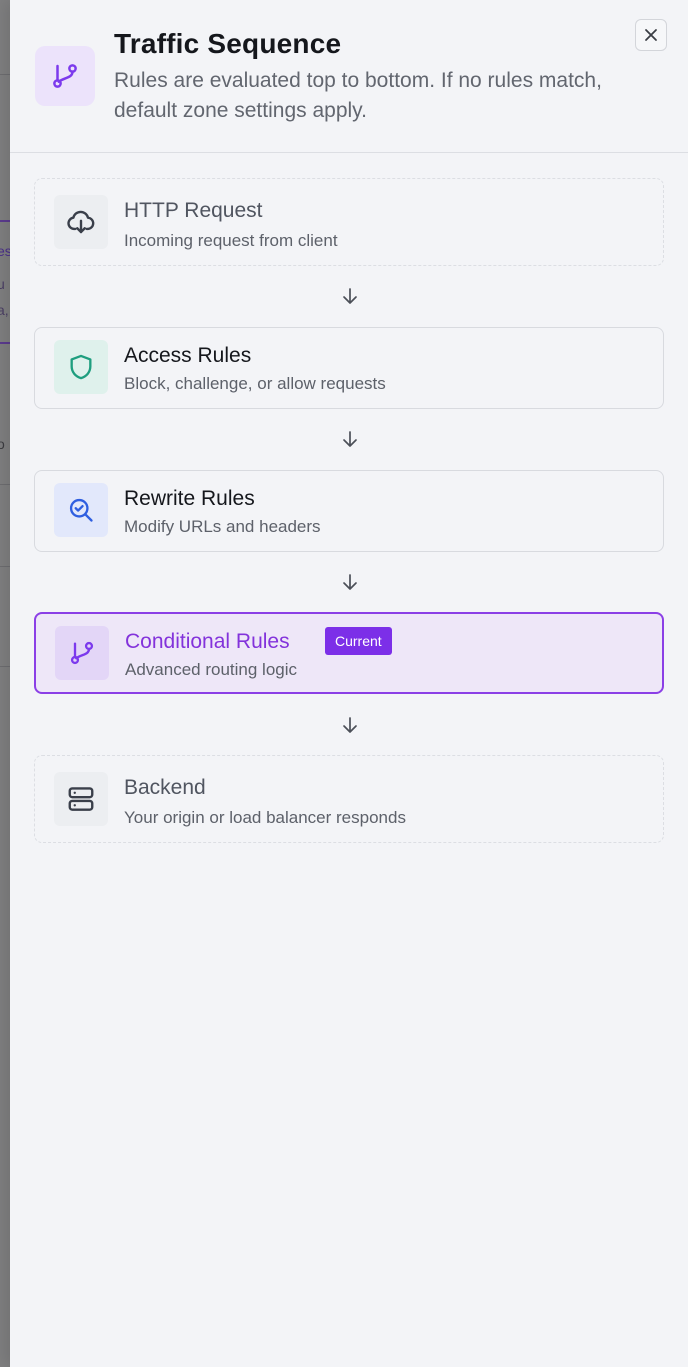 The height and width of the screenshot is (1367, 688). What do you see at coordinates (4, 310) in the screenshot?
I see `backdrop-text: a,` at bounding box center [4, 310].